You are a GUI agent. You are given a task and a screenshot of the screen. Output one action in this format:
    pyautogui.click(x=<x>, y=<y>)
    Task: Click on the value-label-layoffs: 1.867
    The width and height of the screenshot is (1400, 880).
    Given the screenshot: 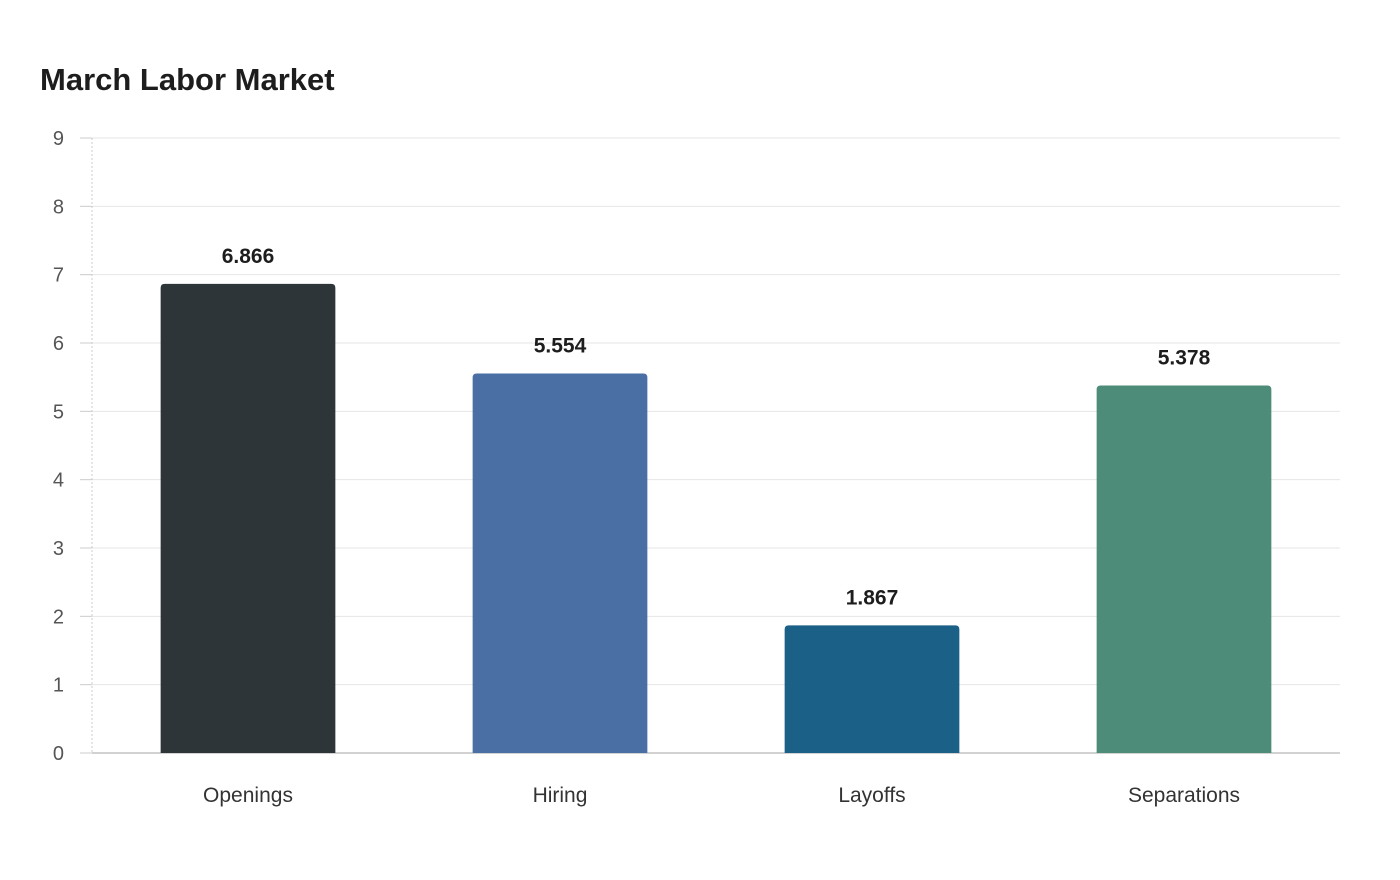 What is the action you would take?
    pyautogui.click(x=872, y=597)
    